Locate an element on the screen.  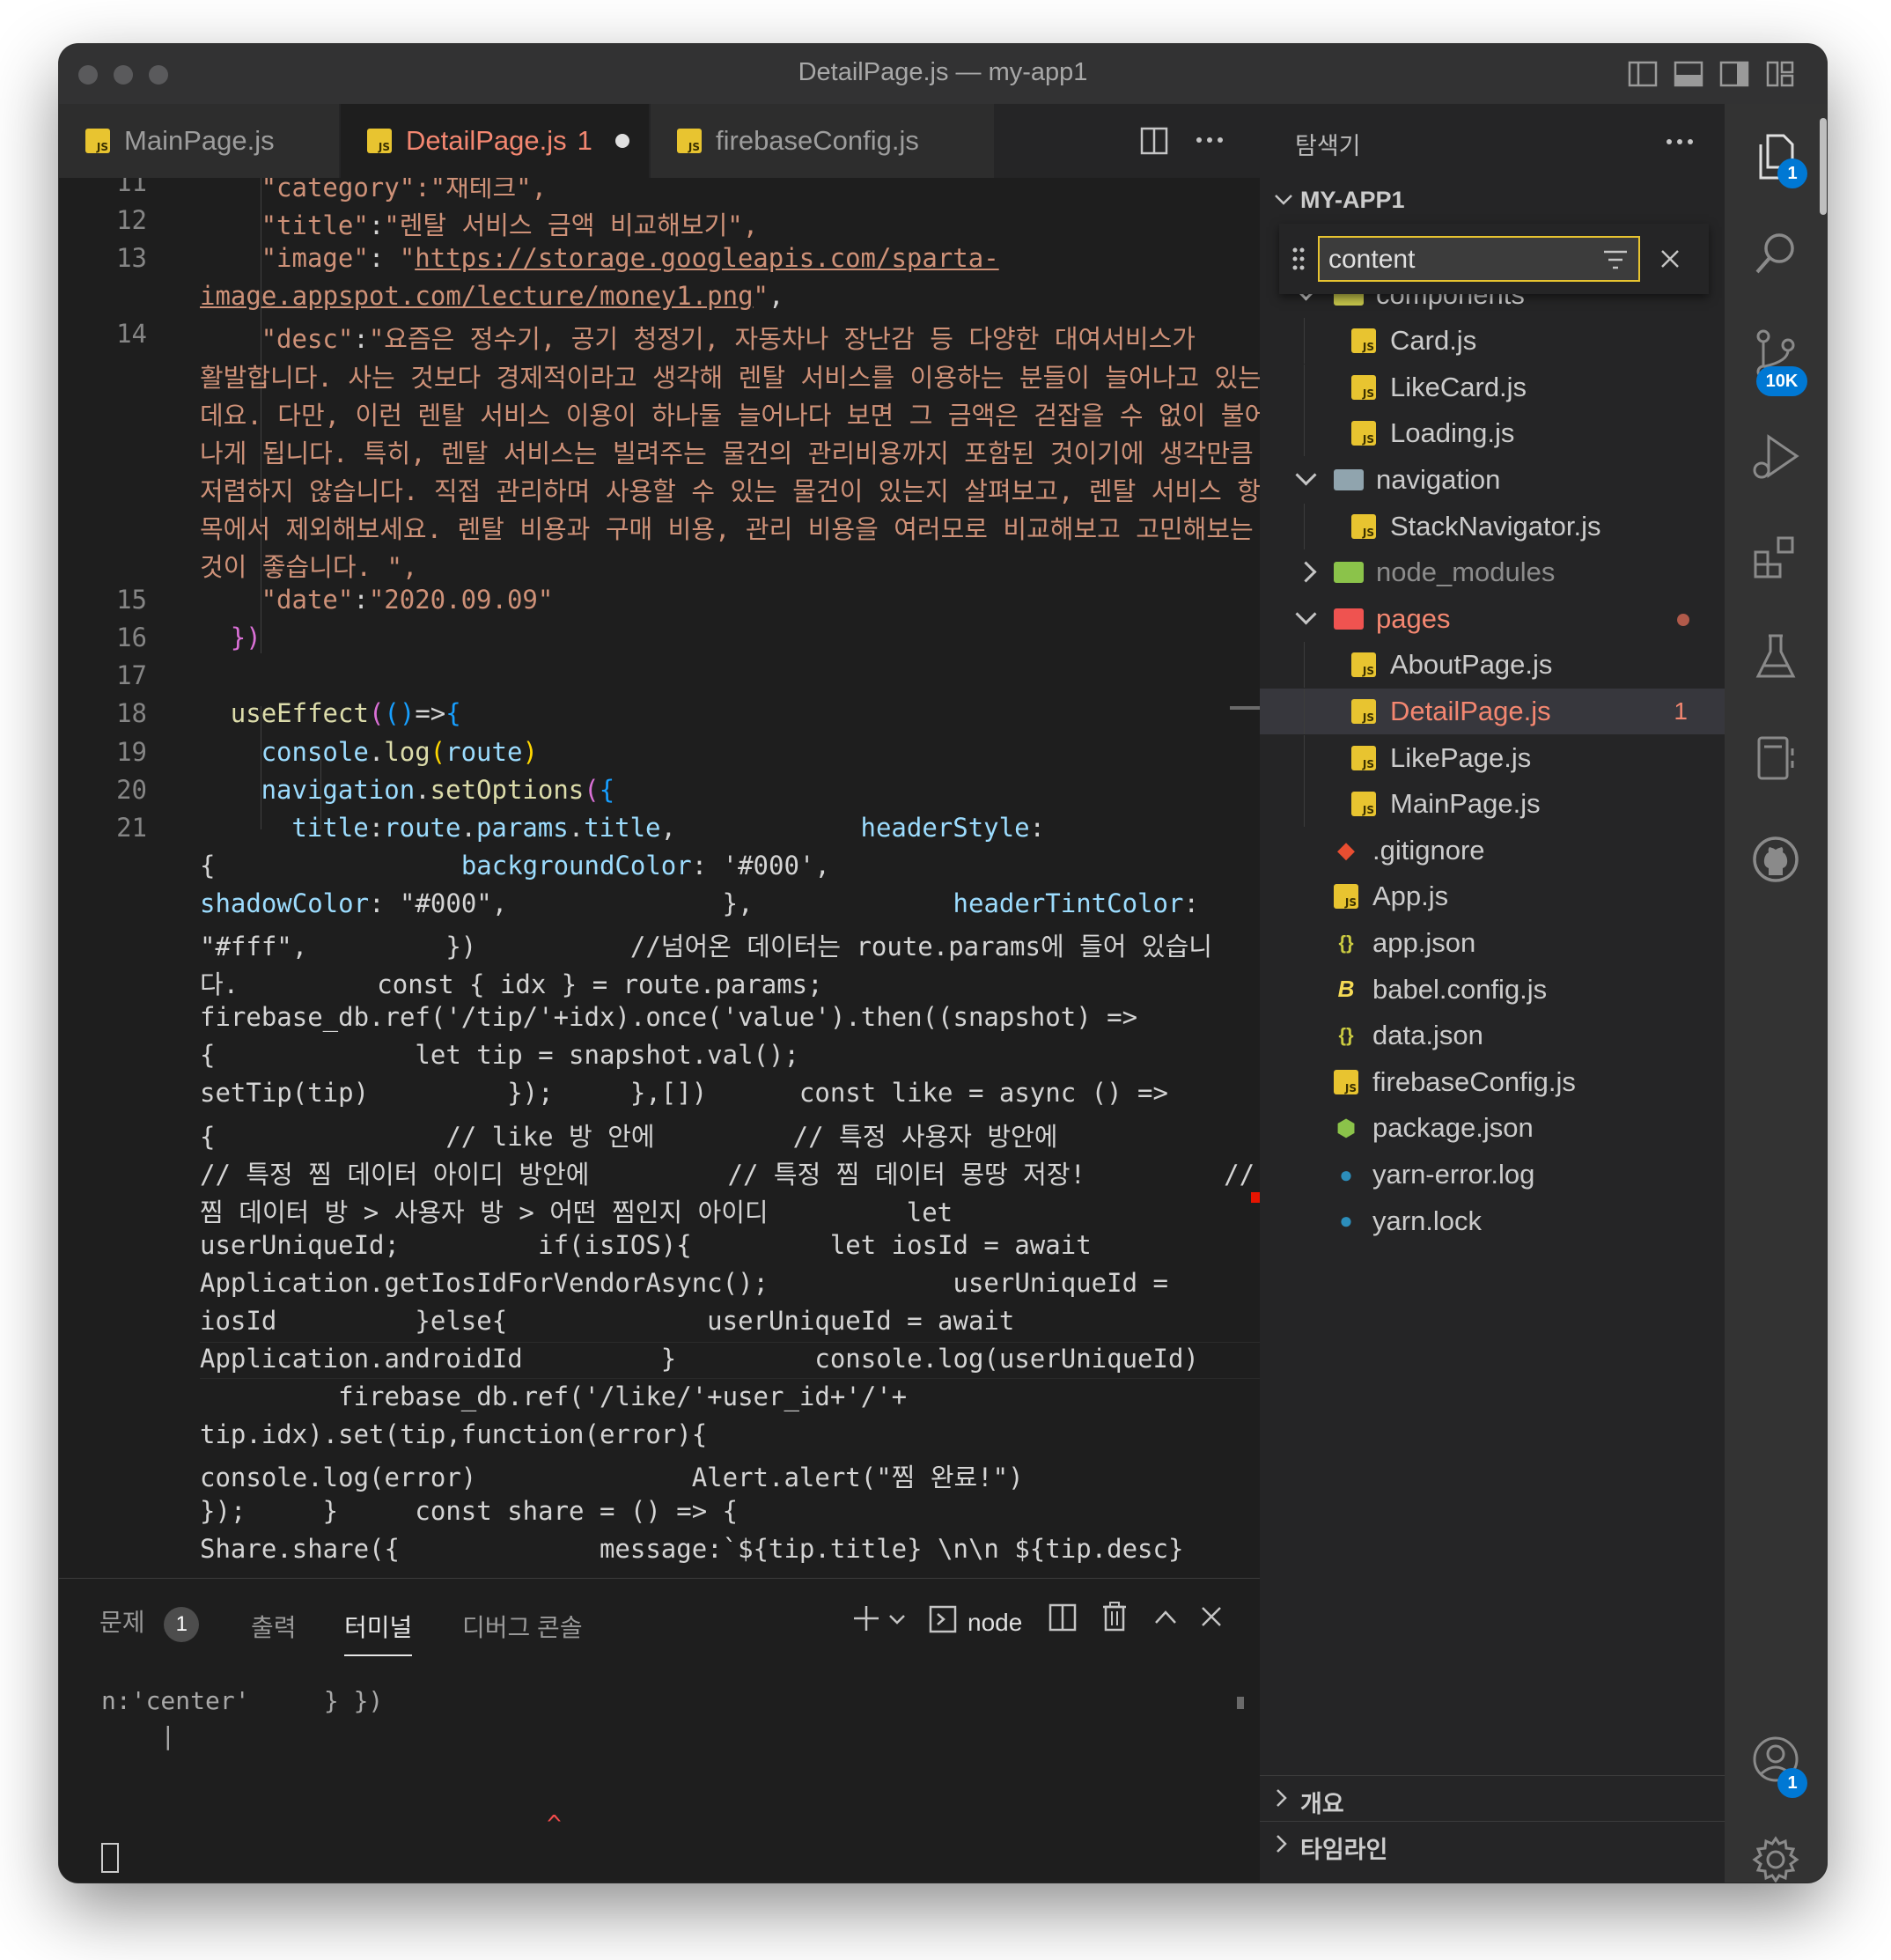
tree-item-loading-js: Loading.js is located at coordinates (1492, 433).